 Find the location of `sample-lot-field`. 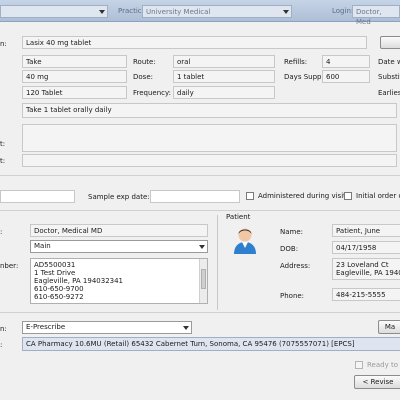

sample-lot-field is located at coordinates (37, 196).